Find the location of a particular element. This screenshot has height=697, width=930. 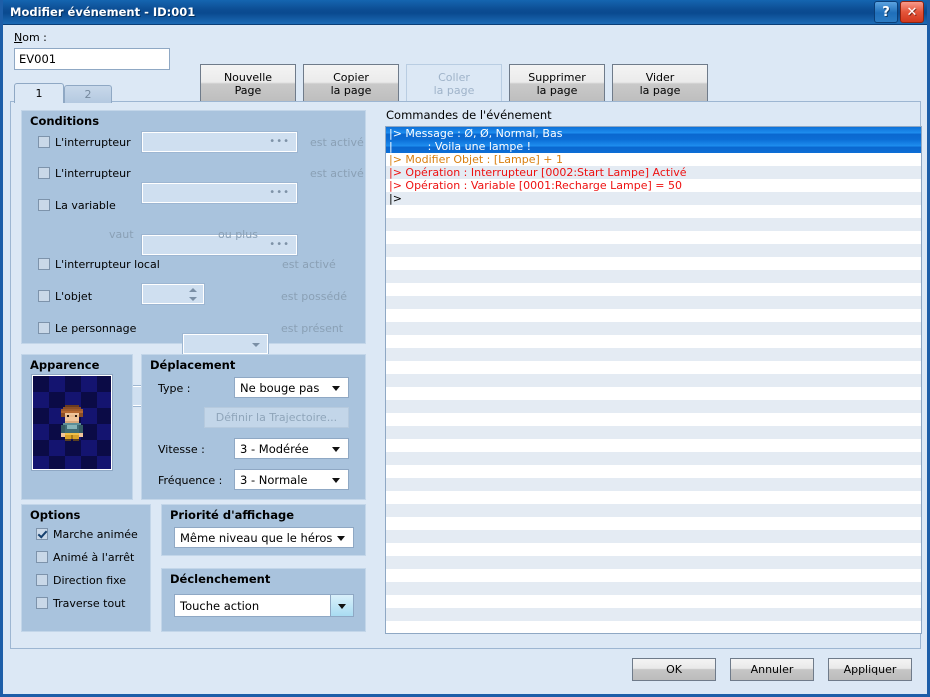

title-bar: Modifier événement - ID:001 ? ✕ is located at coordinates (465, 12).